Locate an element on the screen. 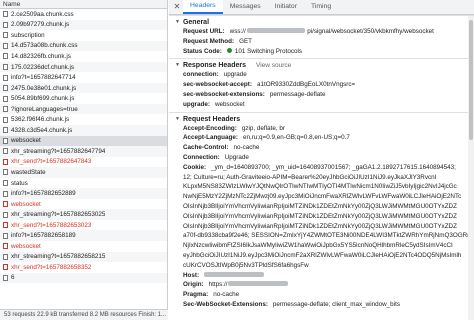 The image size is (474, 320). header-key: Connection: is located at coordinates (201, 157).